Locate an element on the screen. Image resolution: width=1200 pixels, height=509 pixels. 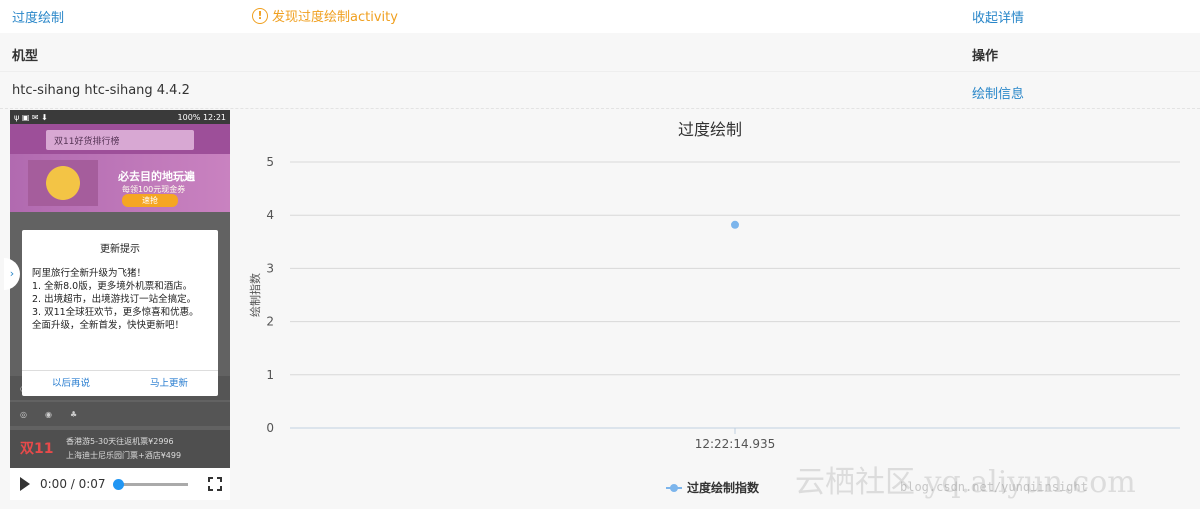
data-point is located at coordinates (735, 224).